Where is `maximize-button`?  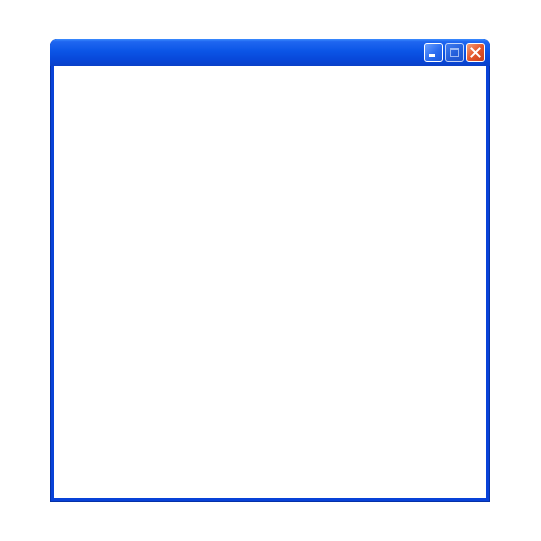
maximize-button is located at coordinates (454, 52).